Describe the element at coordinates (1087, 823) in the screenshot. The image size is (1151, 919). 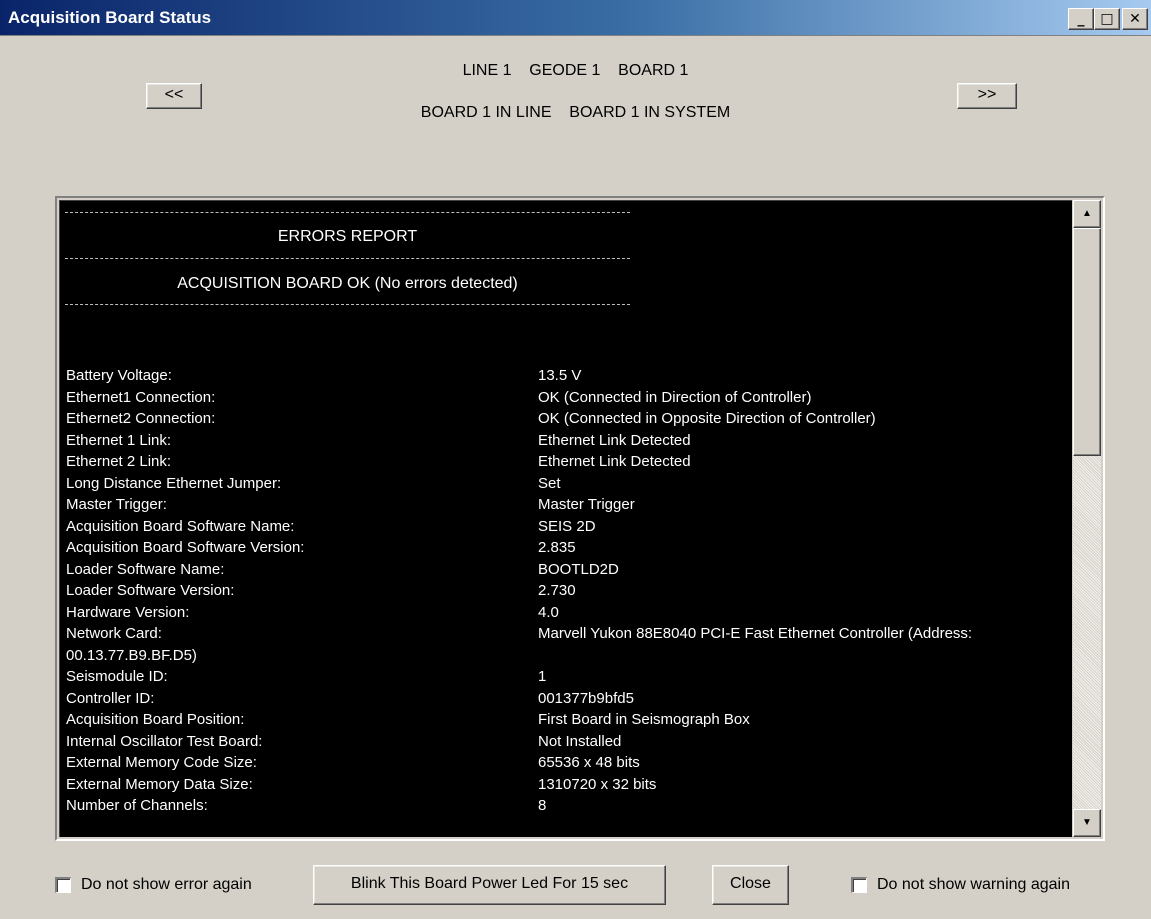
I see `scroll-down-arrow-icon: ▼` at that location.